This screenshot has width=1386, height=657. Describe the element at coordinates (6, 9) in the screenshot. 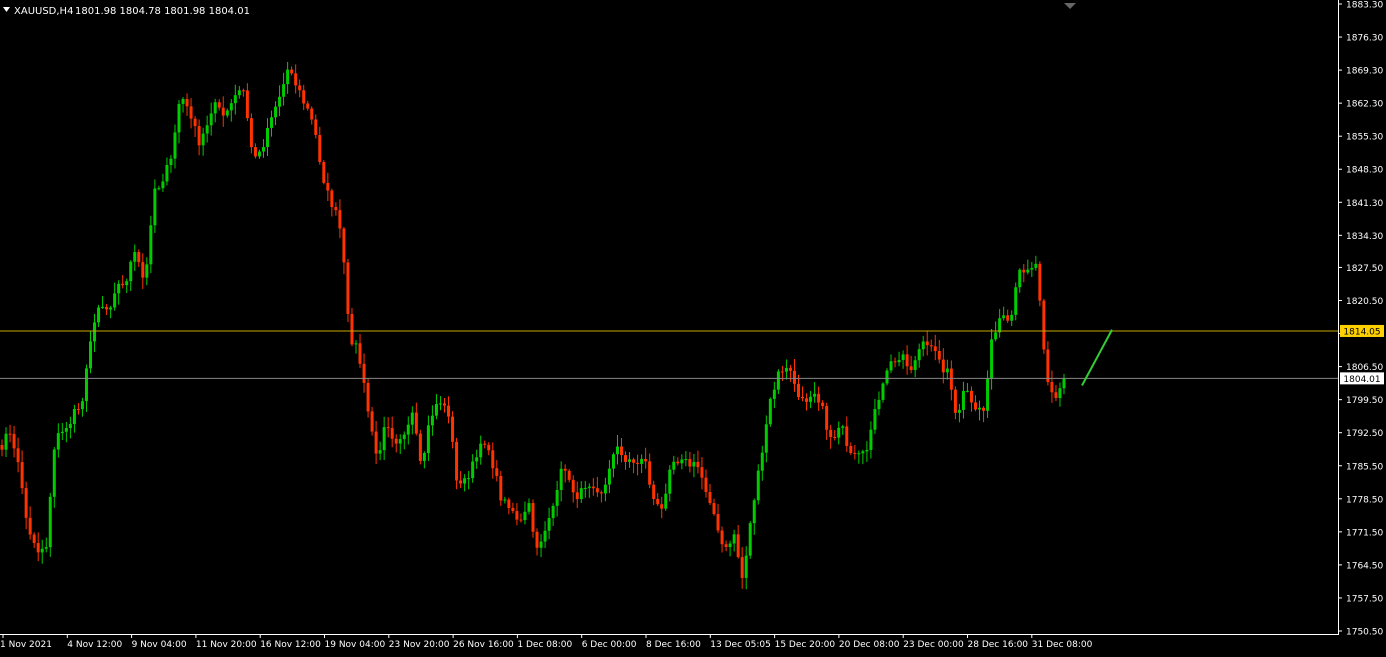

I see `chevron-down-icon` at that location.